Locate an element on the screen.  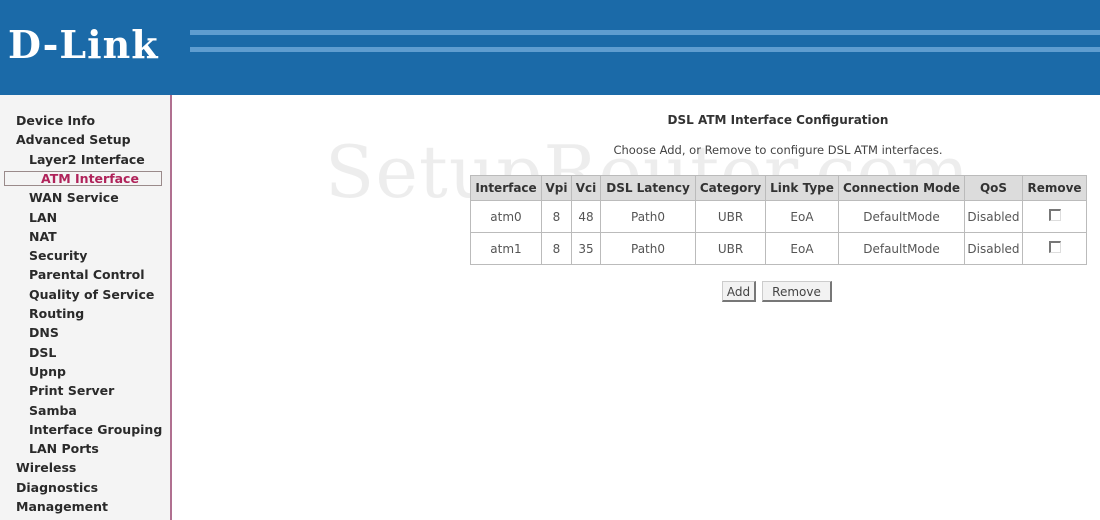
table-row: atm0 8 48 Path0 UBR EoA DefaultMode Disabled is located at coordinates (778, 216).